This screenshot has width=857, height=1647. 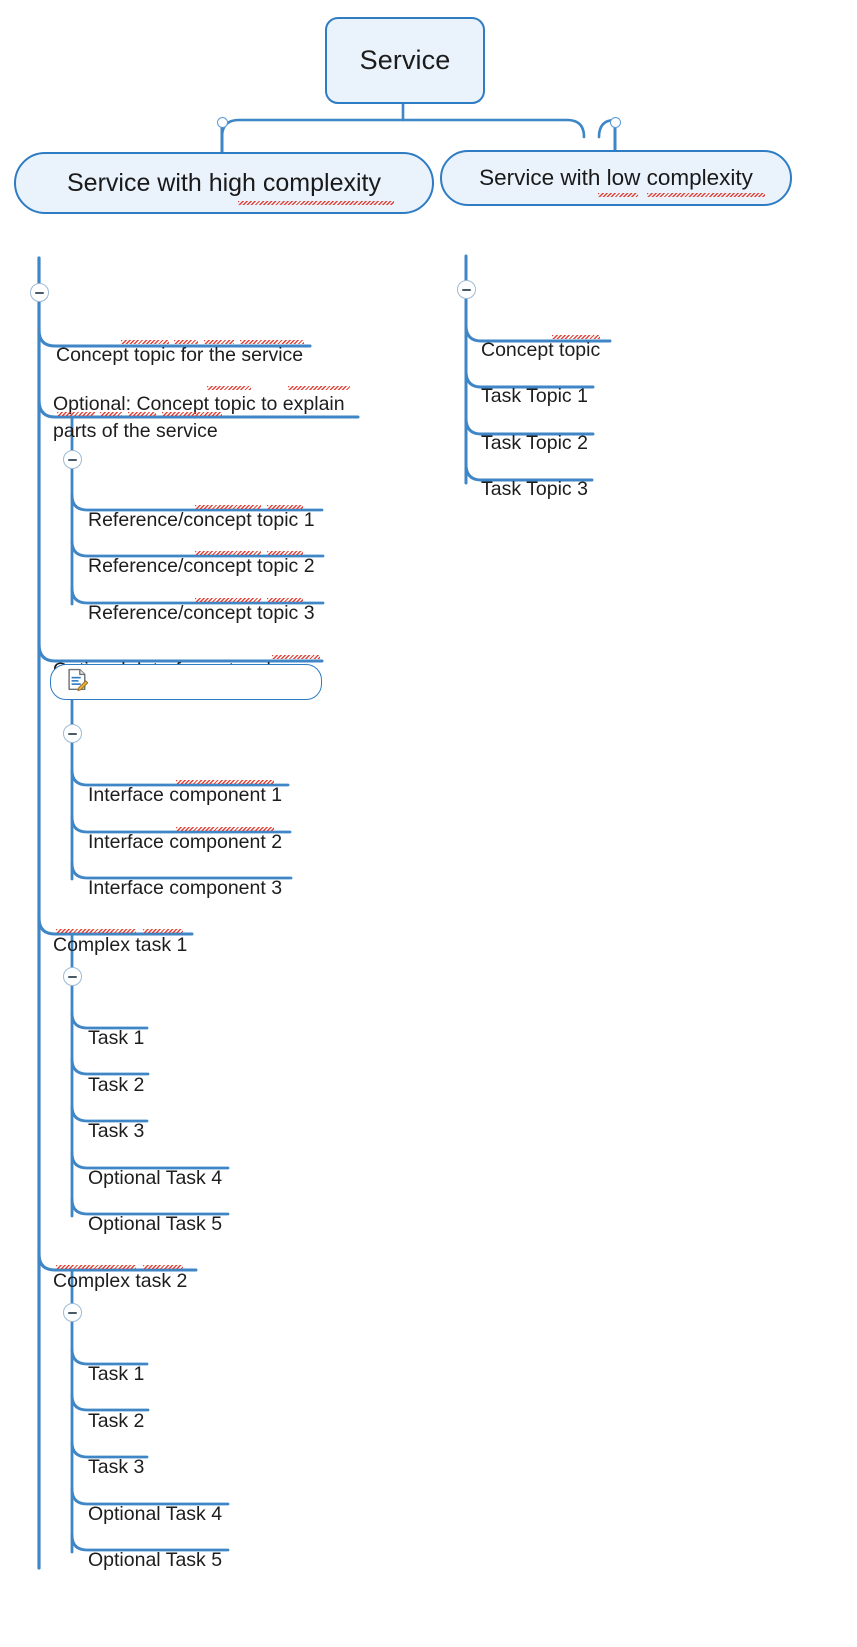 I want to click on topic-optional-task-4-of-complex-1: Optional Task 4, so click(x=155, y=1166).